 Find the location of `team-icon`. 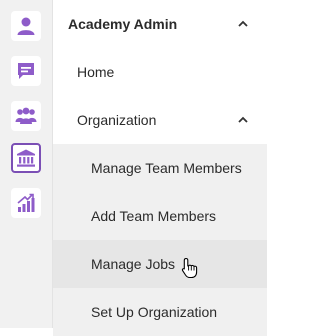

team-icon is located at coordinates (26, 116).